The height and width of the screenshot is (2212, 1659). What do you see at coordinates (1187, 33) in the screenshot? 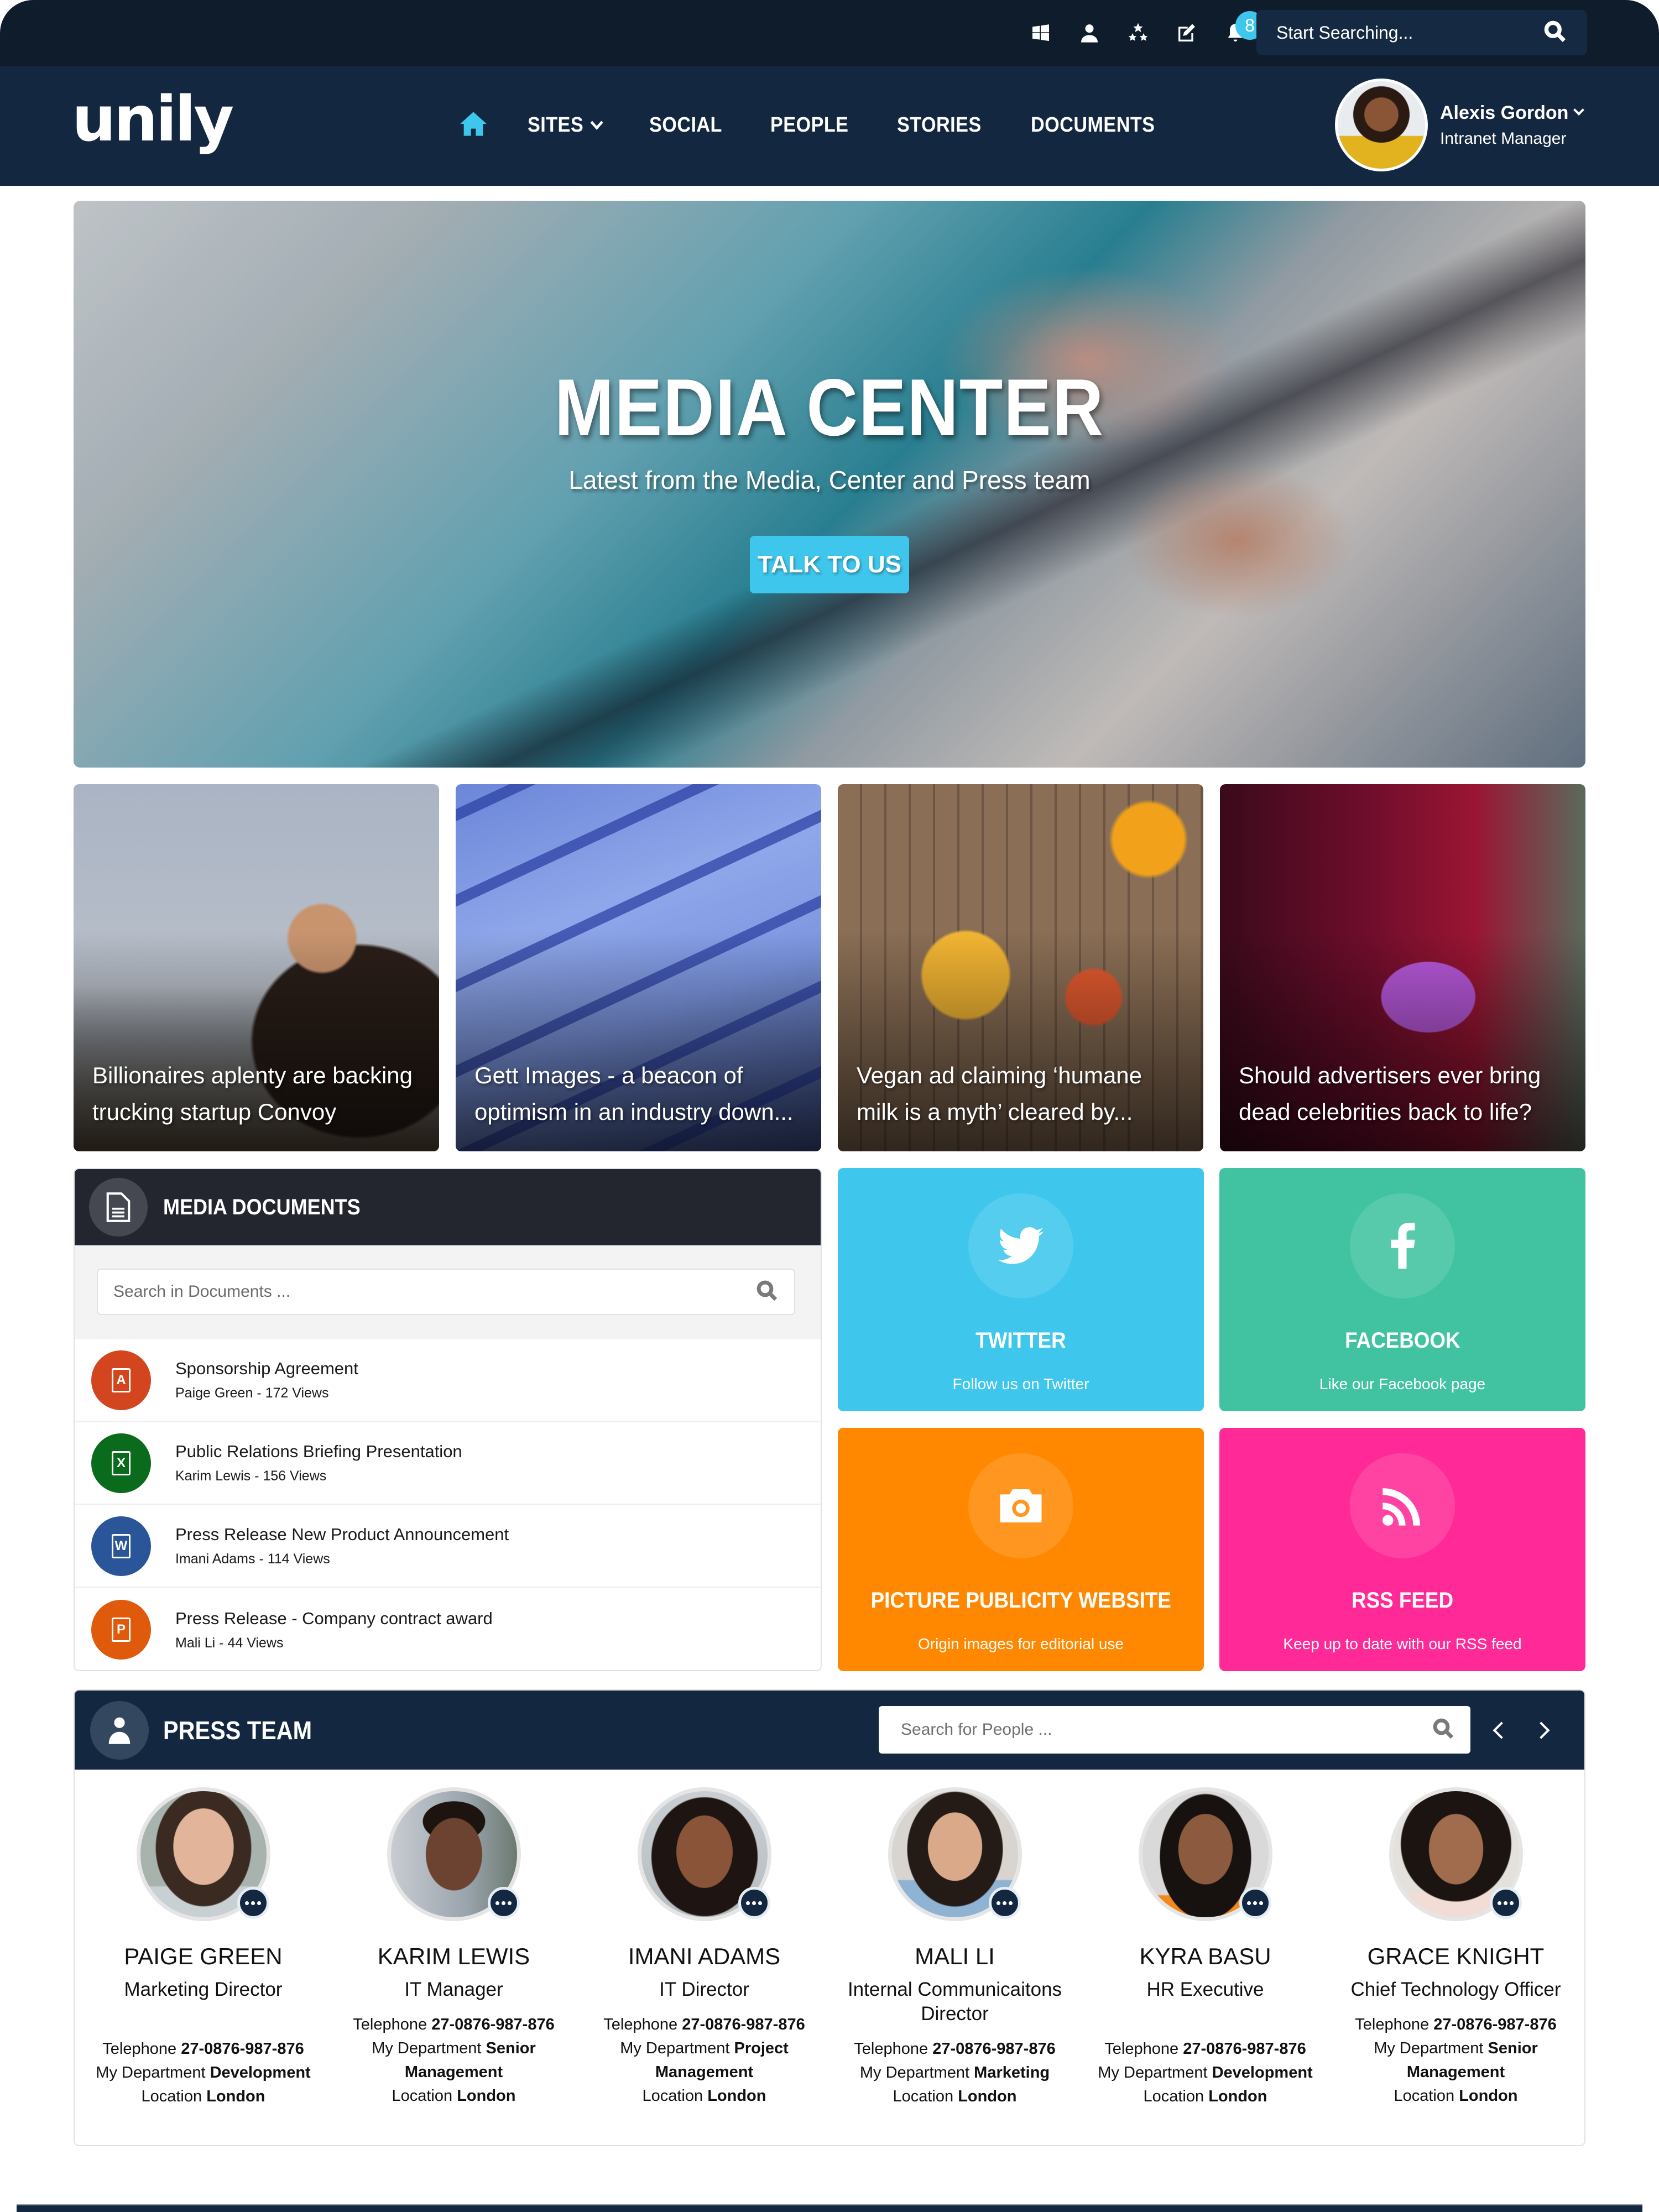
I see `edit-icon` at bounding box center [1187, 33].